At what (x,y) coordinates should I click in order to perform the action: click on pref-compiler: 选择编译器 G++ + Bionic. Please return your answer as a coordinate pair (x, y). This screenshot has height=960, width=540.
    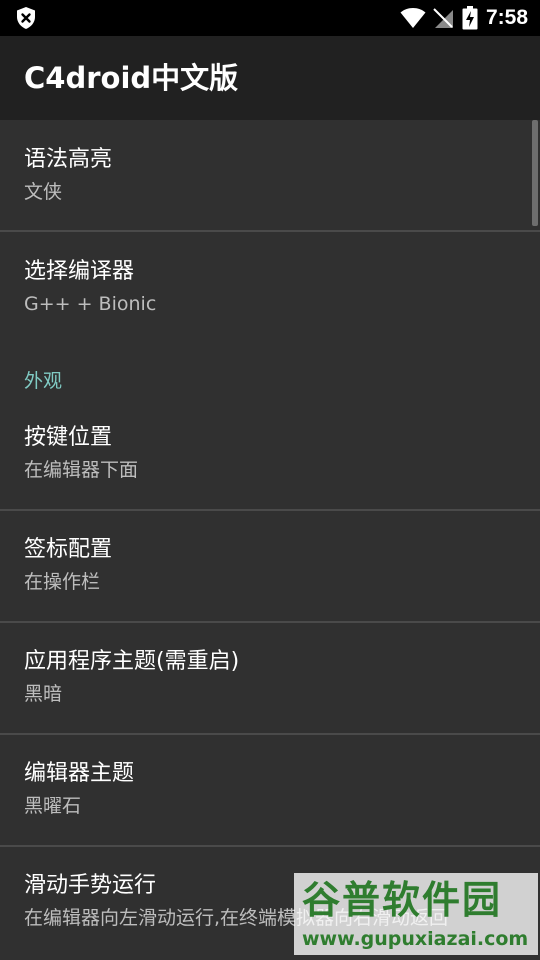
    Looking at the image, I should click on (270, 287).